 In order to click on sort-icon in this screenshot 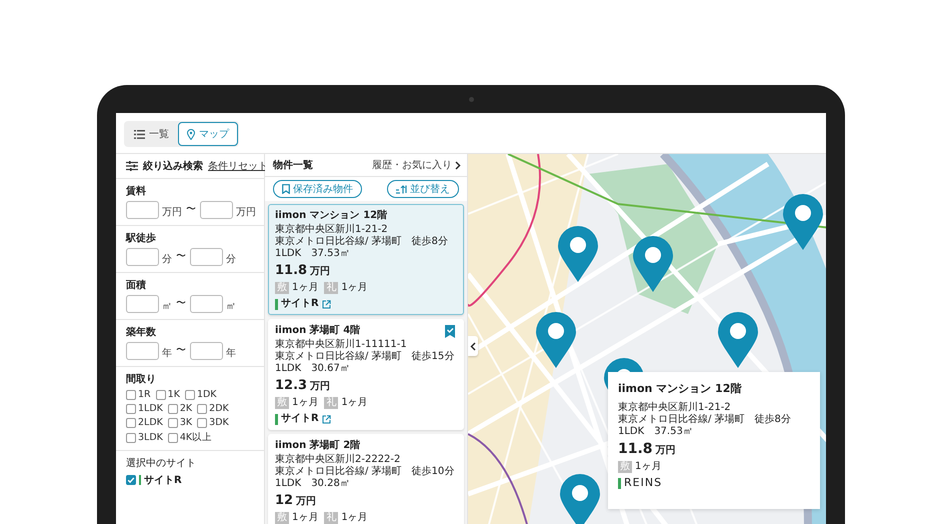, I will do `click(401, 189)`.